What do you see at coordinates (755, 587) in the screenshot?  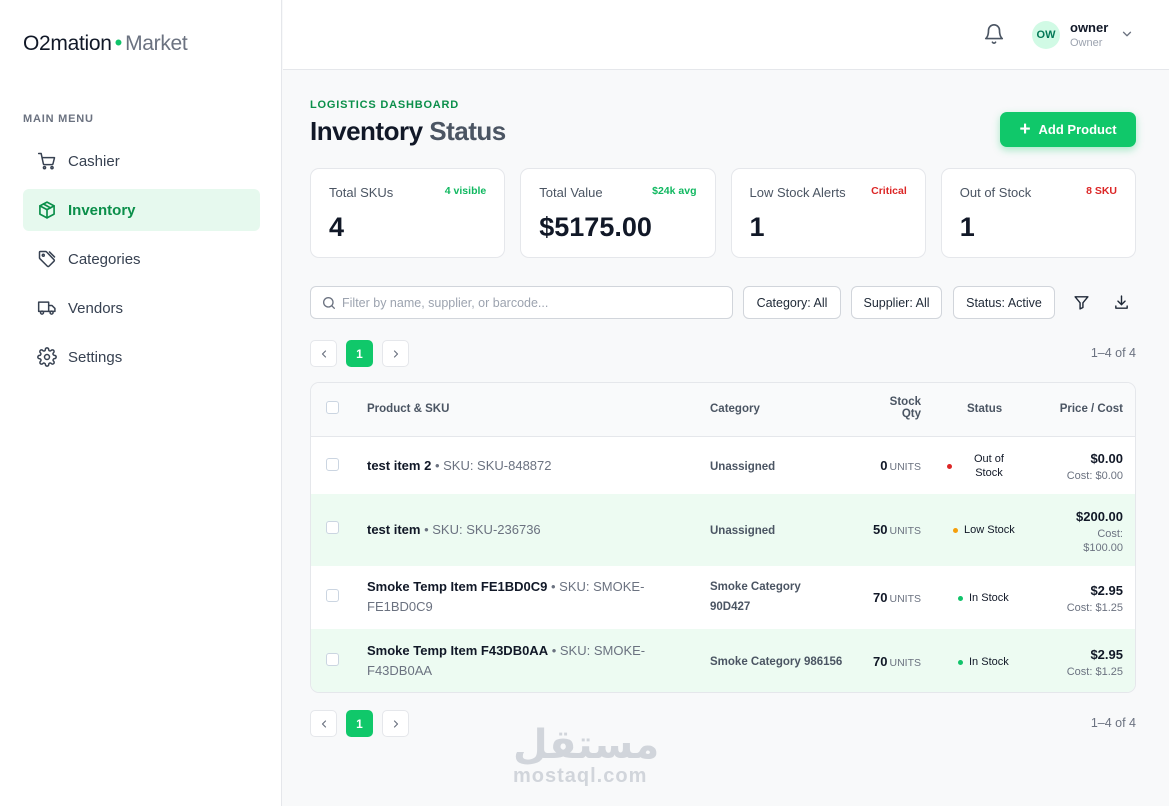 I see `category-line1: Smoke Category` at bounding box center [755, 587].